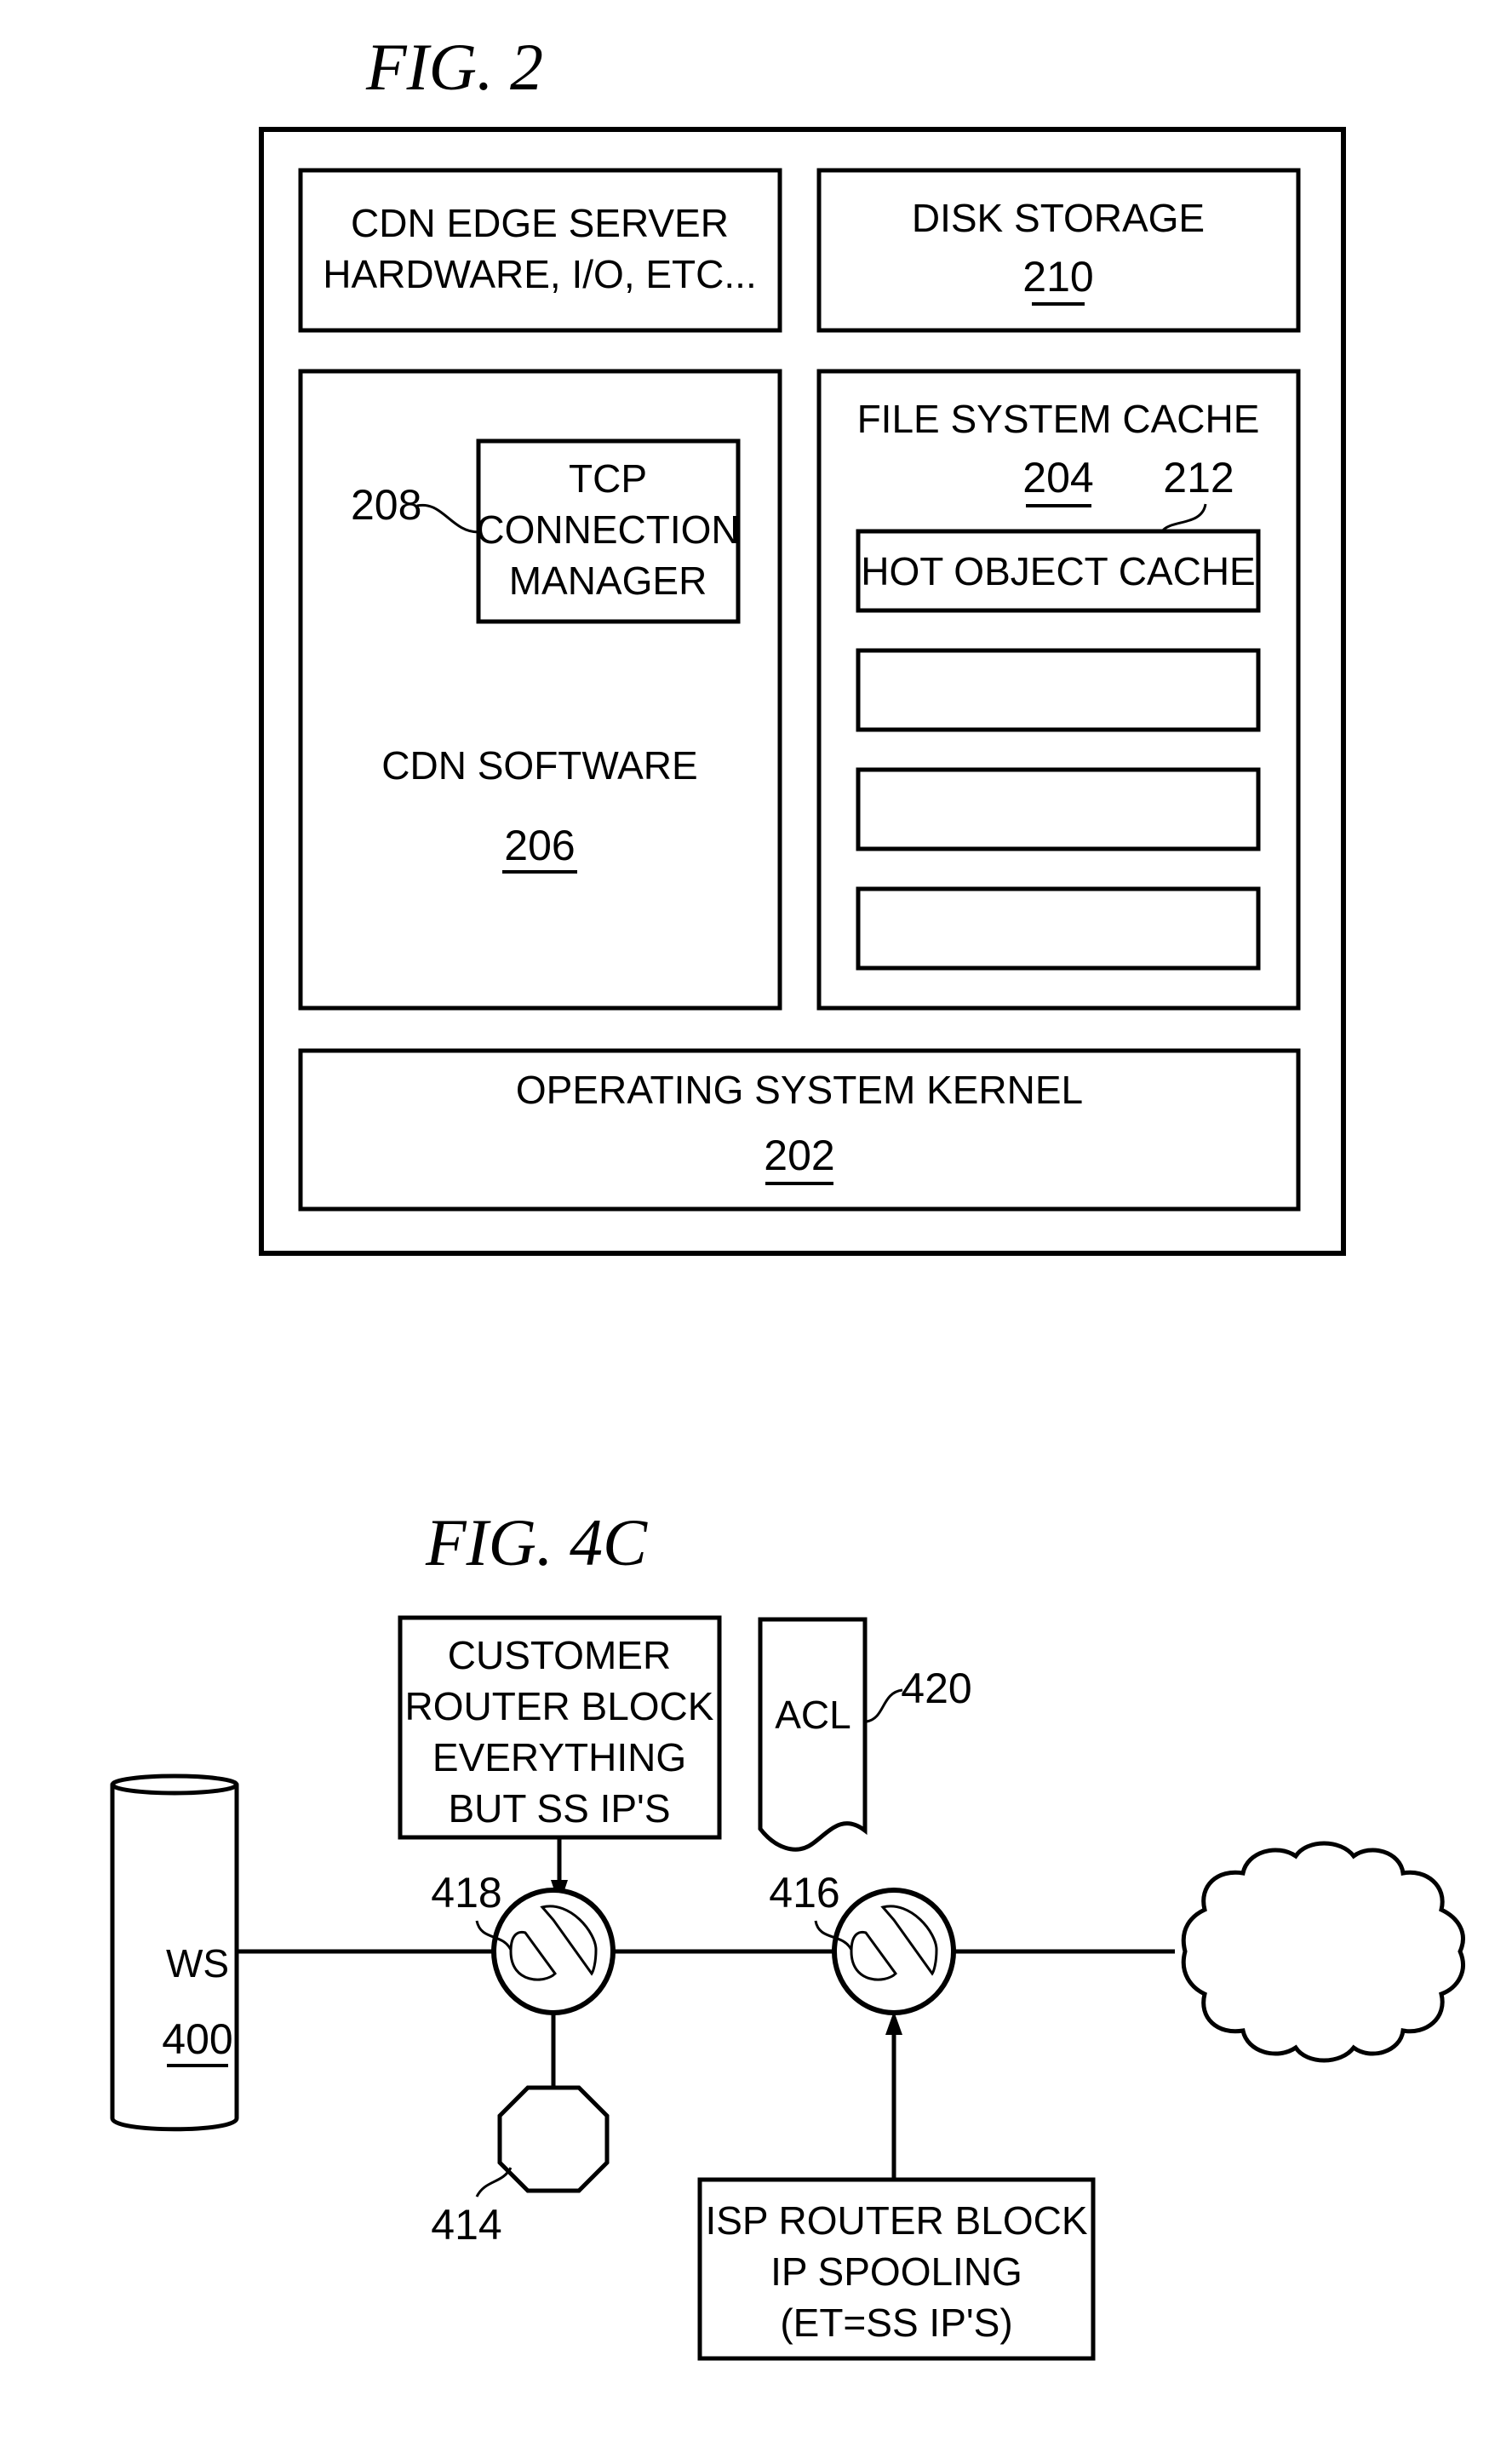  Describe the element at coordinates (523, 1942) in the screenshot. I see `router-418: 418` at that location.